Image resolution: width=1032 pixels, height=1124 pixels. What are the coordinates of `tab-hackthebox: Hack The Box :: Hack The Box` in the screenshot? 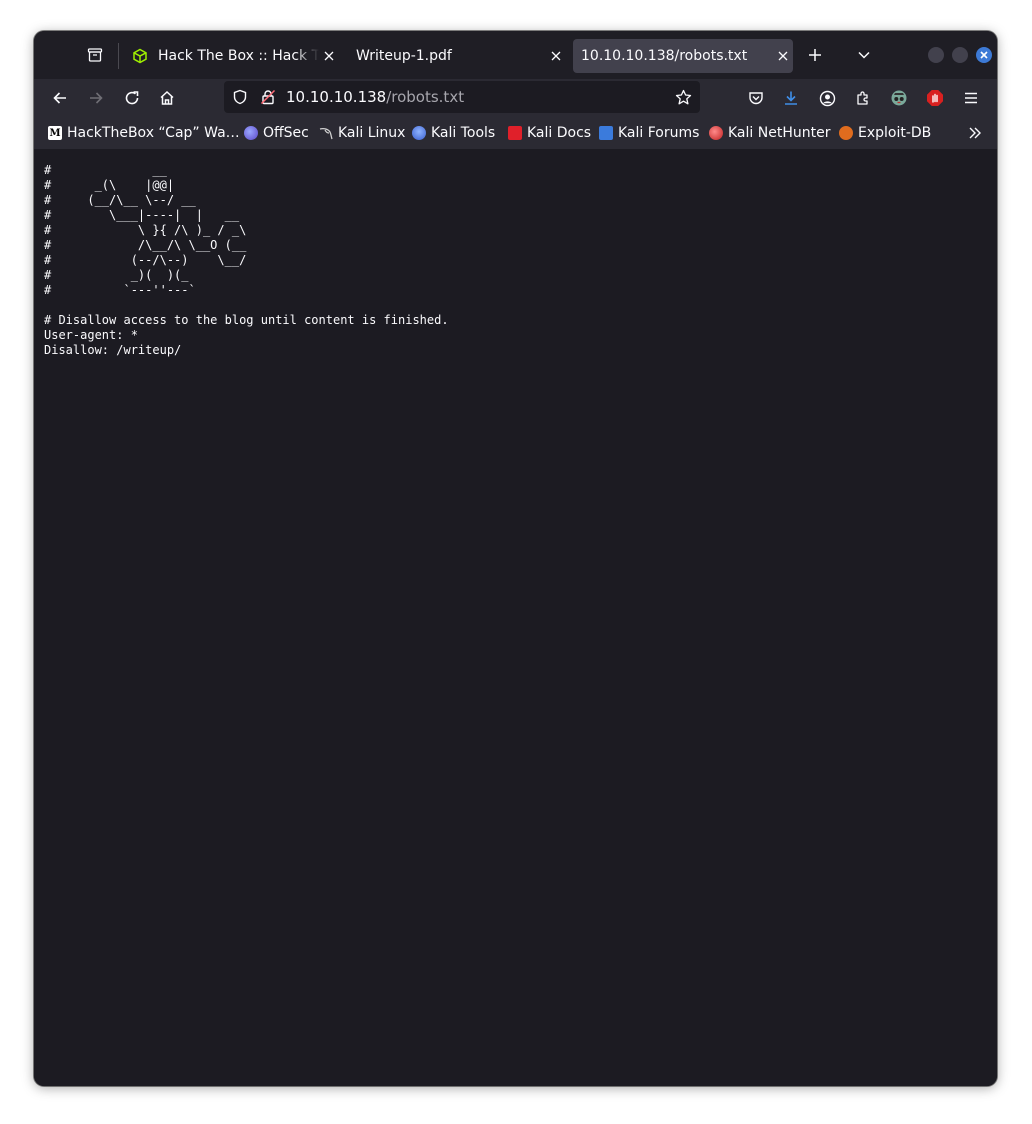 It's located at (232, 56).